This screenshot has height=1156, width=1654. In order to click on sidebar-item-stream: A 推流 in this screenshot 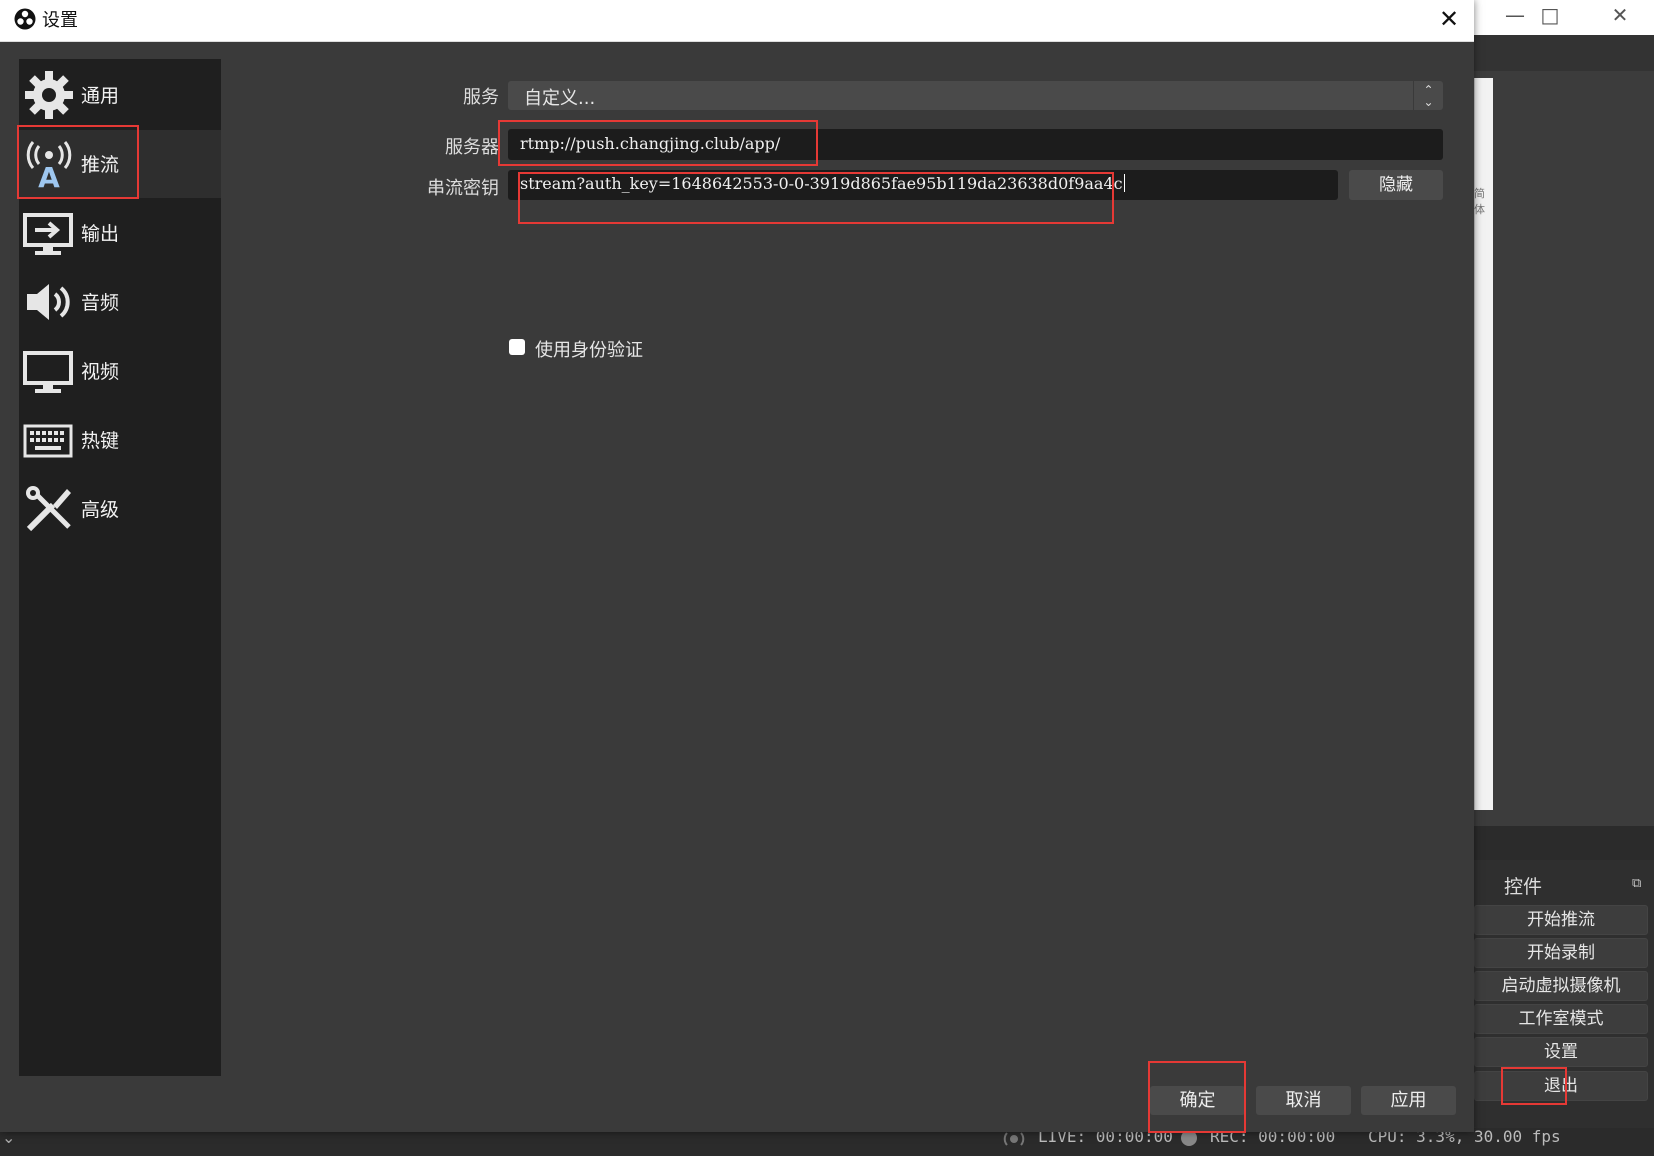, I will do `click(120, 164)`.